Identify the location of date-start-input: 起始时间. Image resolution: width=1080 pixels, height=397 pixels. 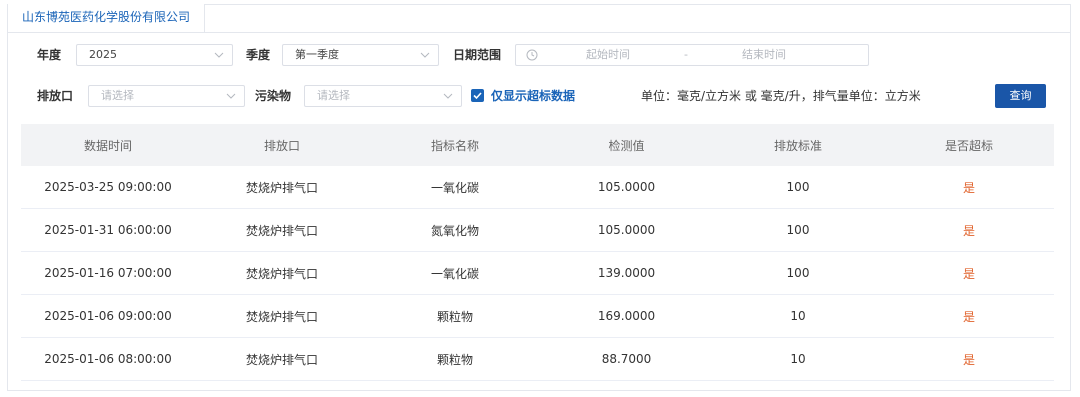
(608, 55).